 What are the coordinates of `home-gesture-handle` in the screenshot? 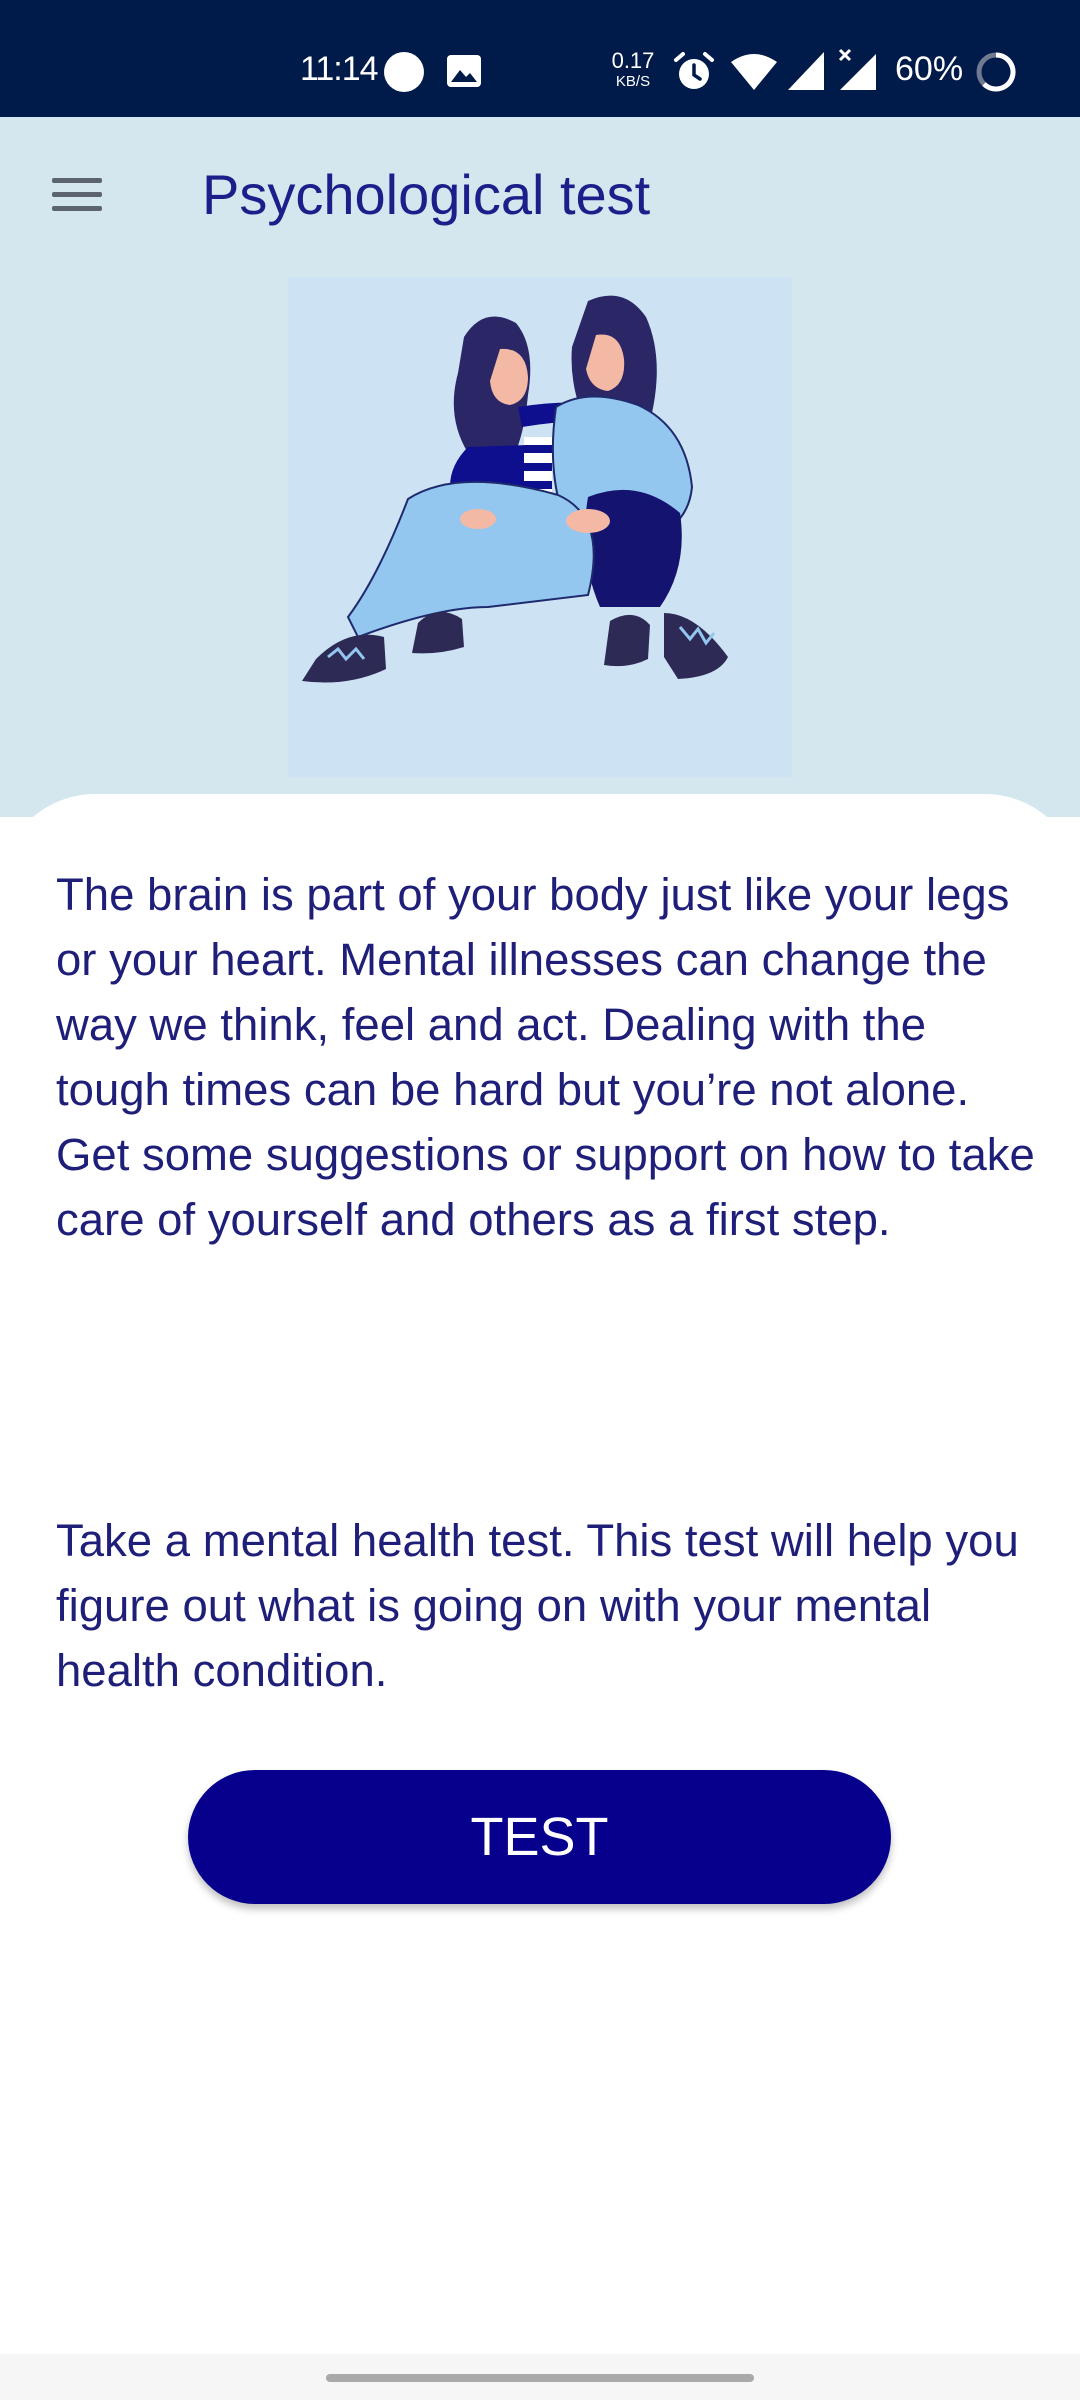 It's located at (540, 2378).